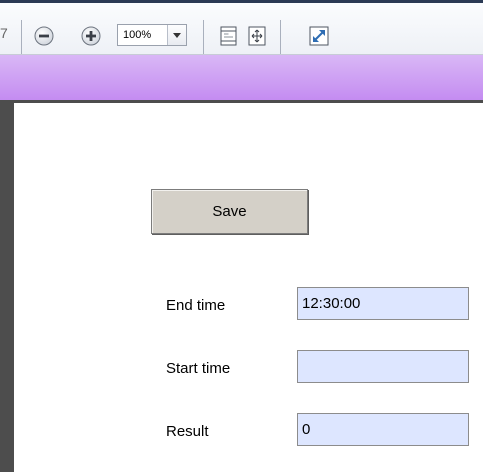  Describe the element at coordinates (383, 366) in the screenshot. I see `start-time-input` at that location.